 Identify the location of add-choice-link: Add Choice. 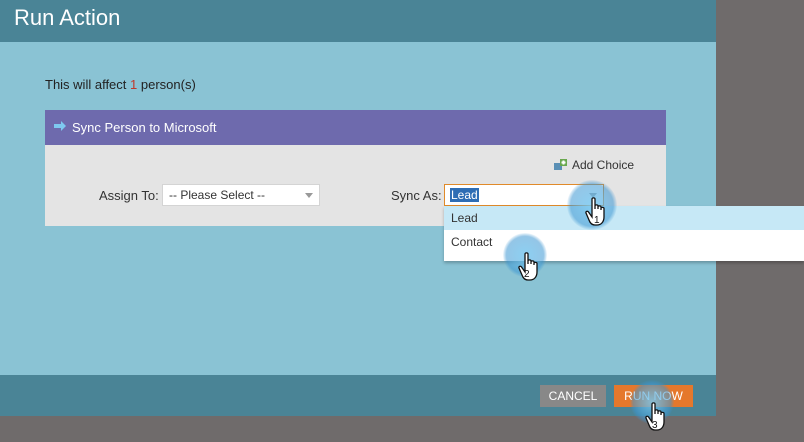
(594, 165).